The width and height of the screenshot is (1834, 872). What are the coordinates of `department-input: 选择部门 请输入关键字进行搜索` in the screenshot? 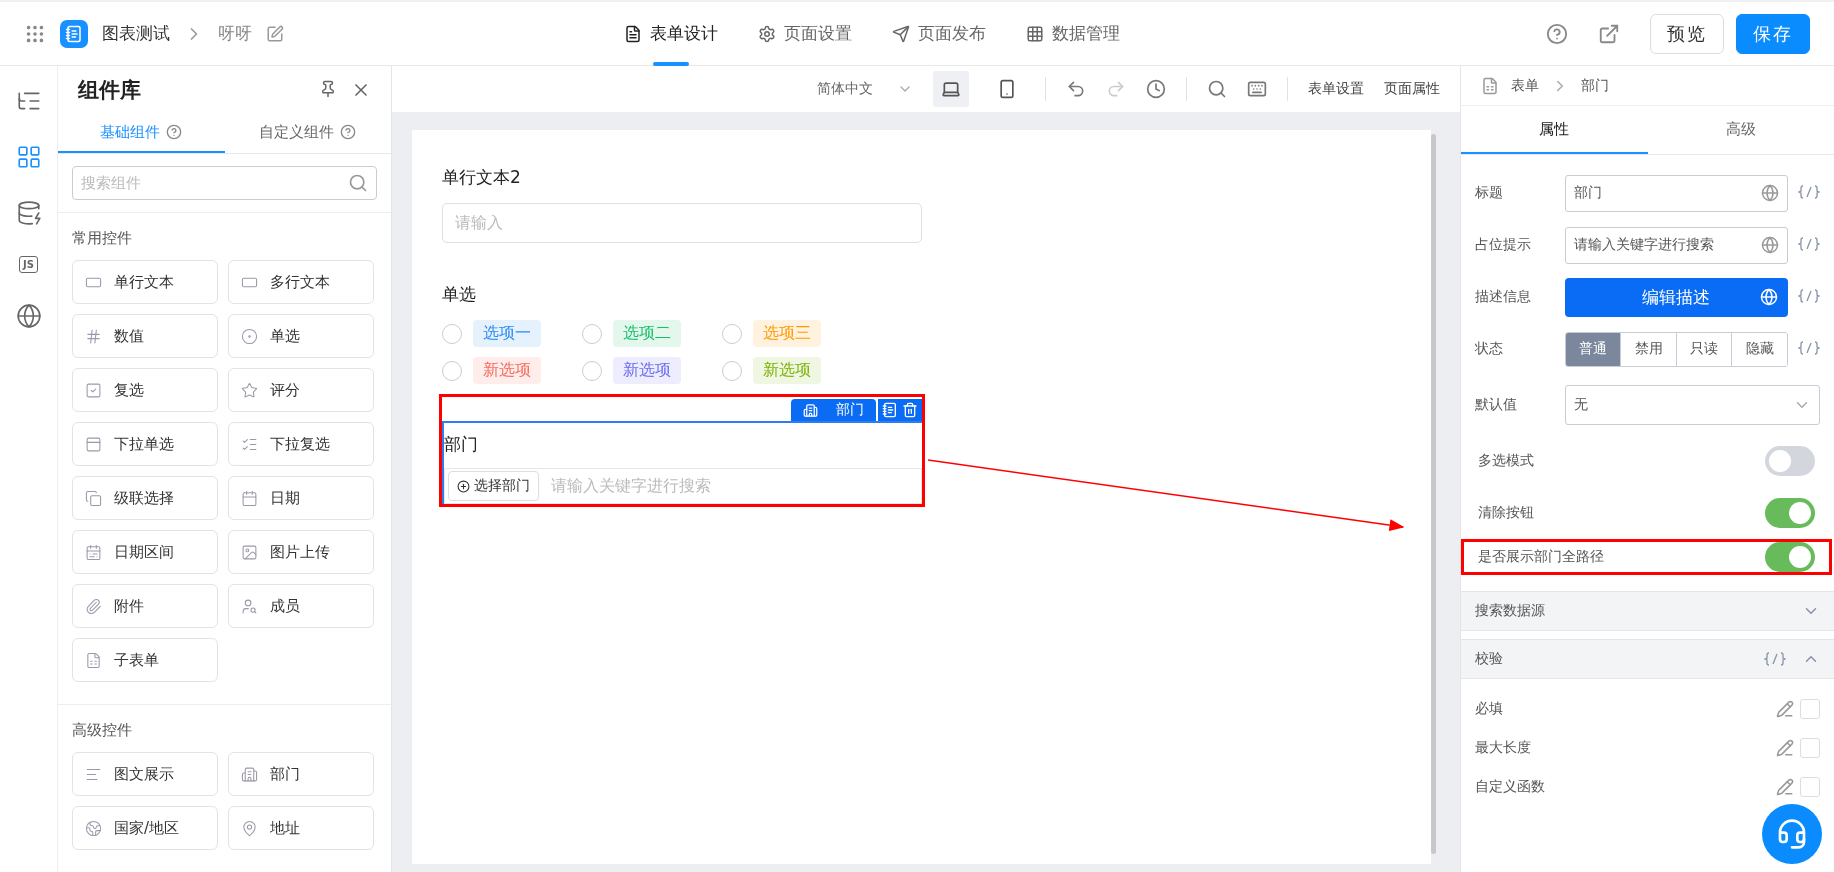 It's located at (683, 486).